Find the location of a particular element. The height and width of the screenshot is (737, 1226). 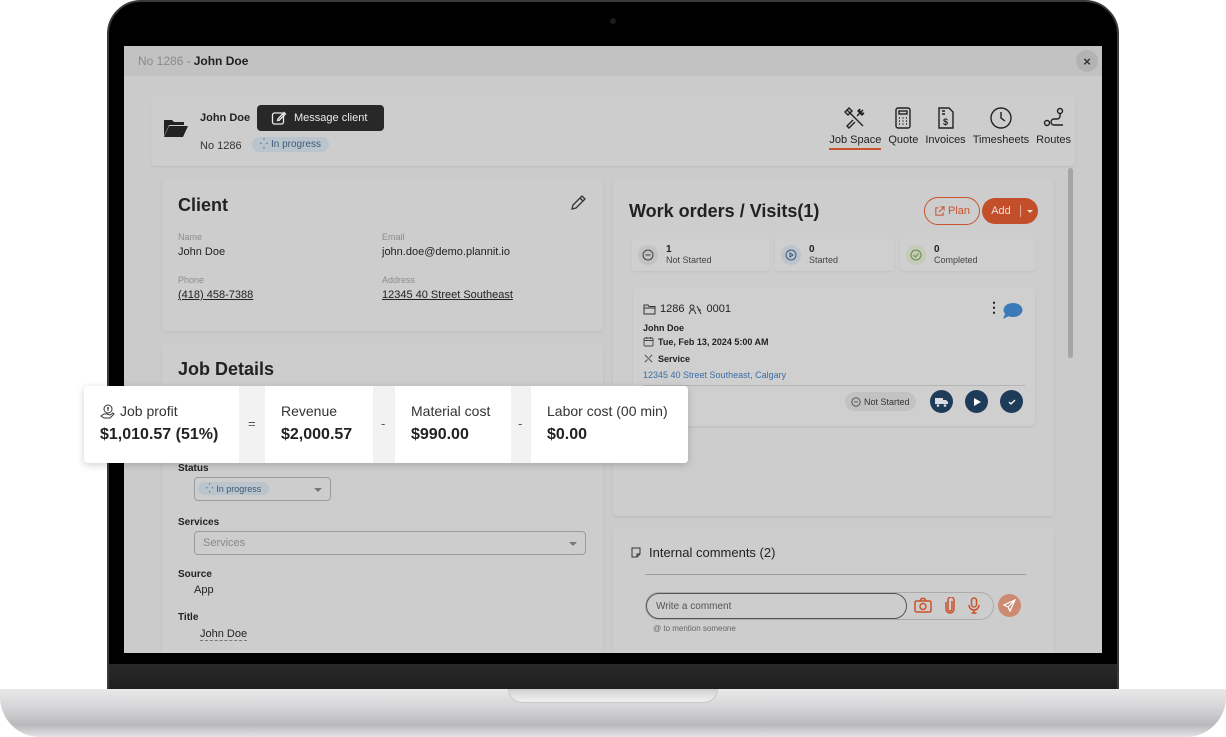

camera is located at coordinates (613, 21).